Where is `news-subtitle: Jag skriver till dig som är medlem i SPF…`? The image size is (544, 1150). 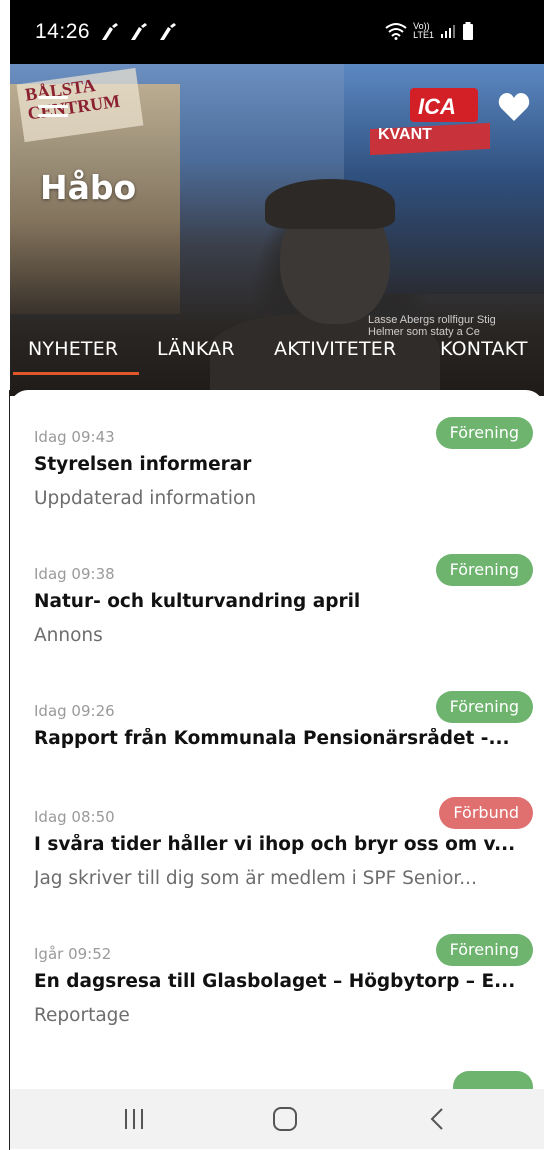 news-subtitle: Jag skriver till dig som är medlem i SPF… is located at coordinates (255, 878).